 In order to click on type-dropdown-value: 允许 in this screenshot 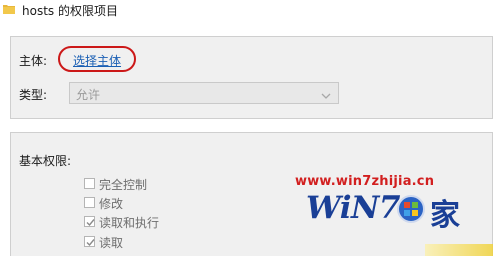, I will do `click(88, 95)`.